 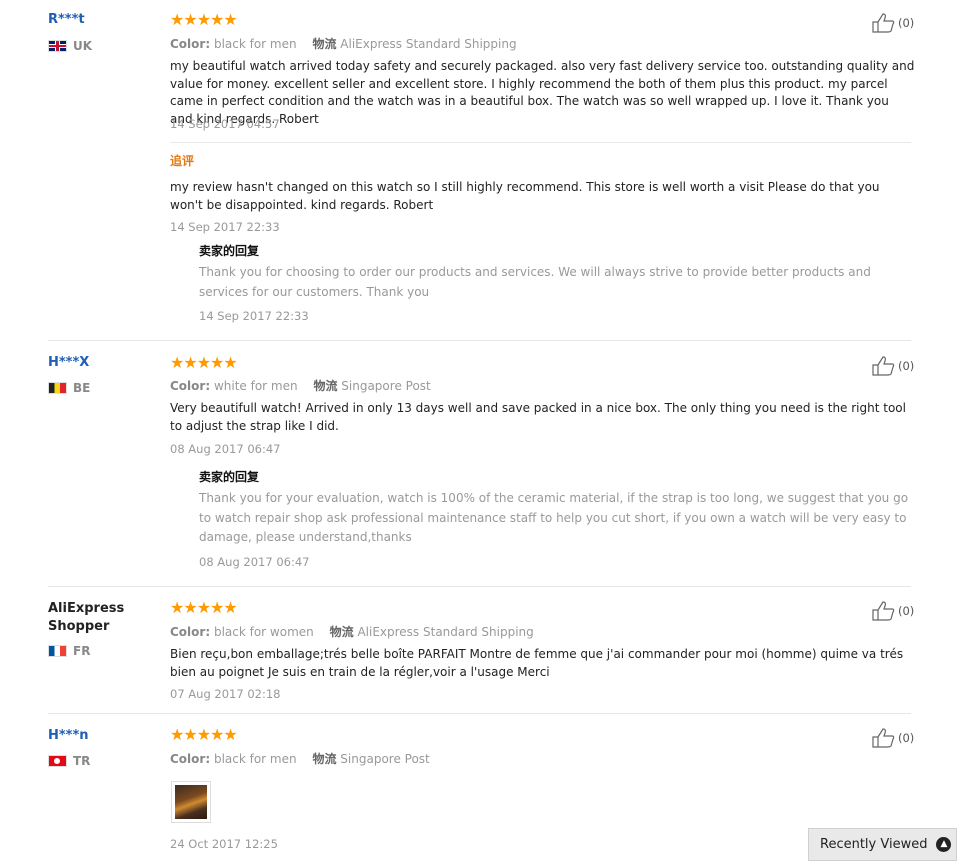 I want to click on country-code: UK, so click(x=83, y=46).